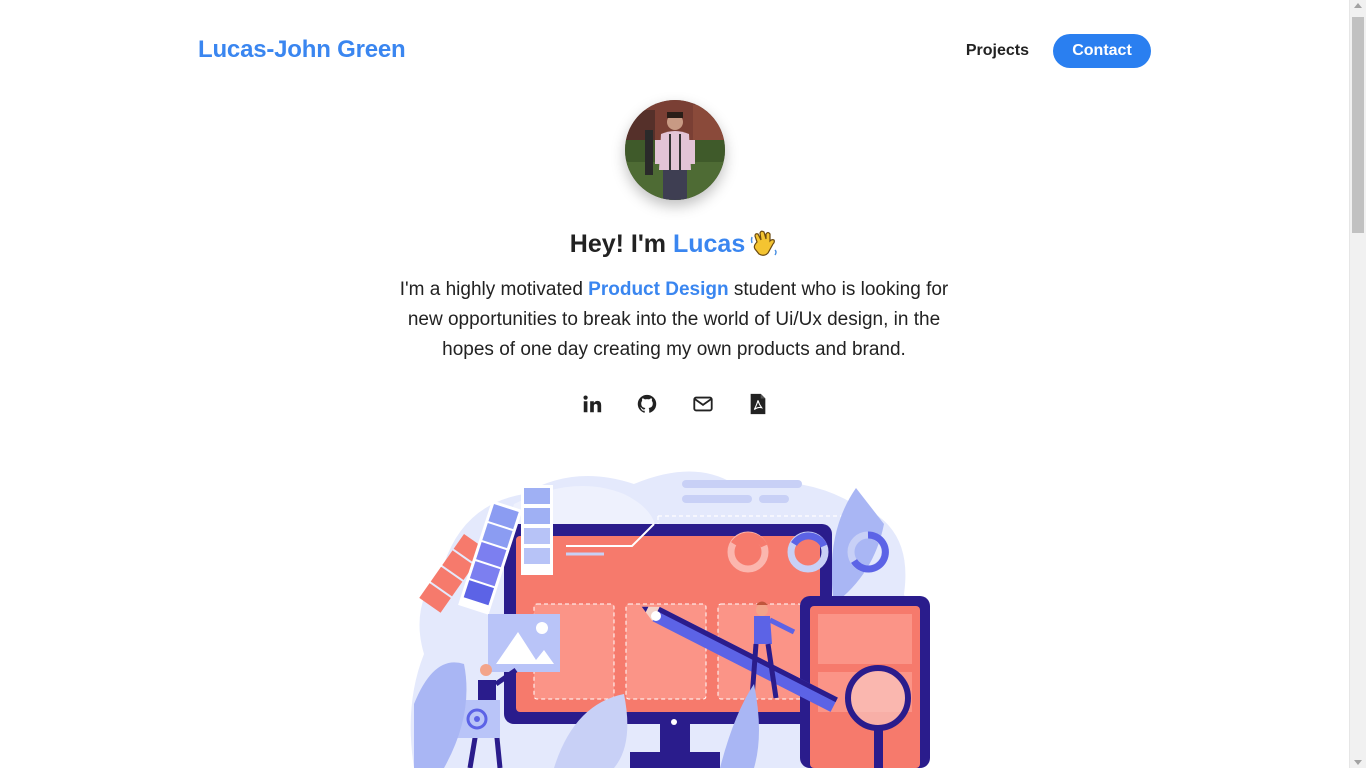  I want to click on email-icon, so click(703, 404).